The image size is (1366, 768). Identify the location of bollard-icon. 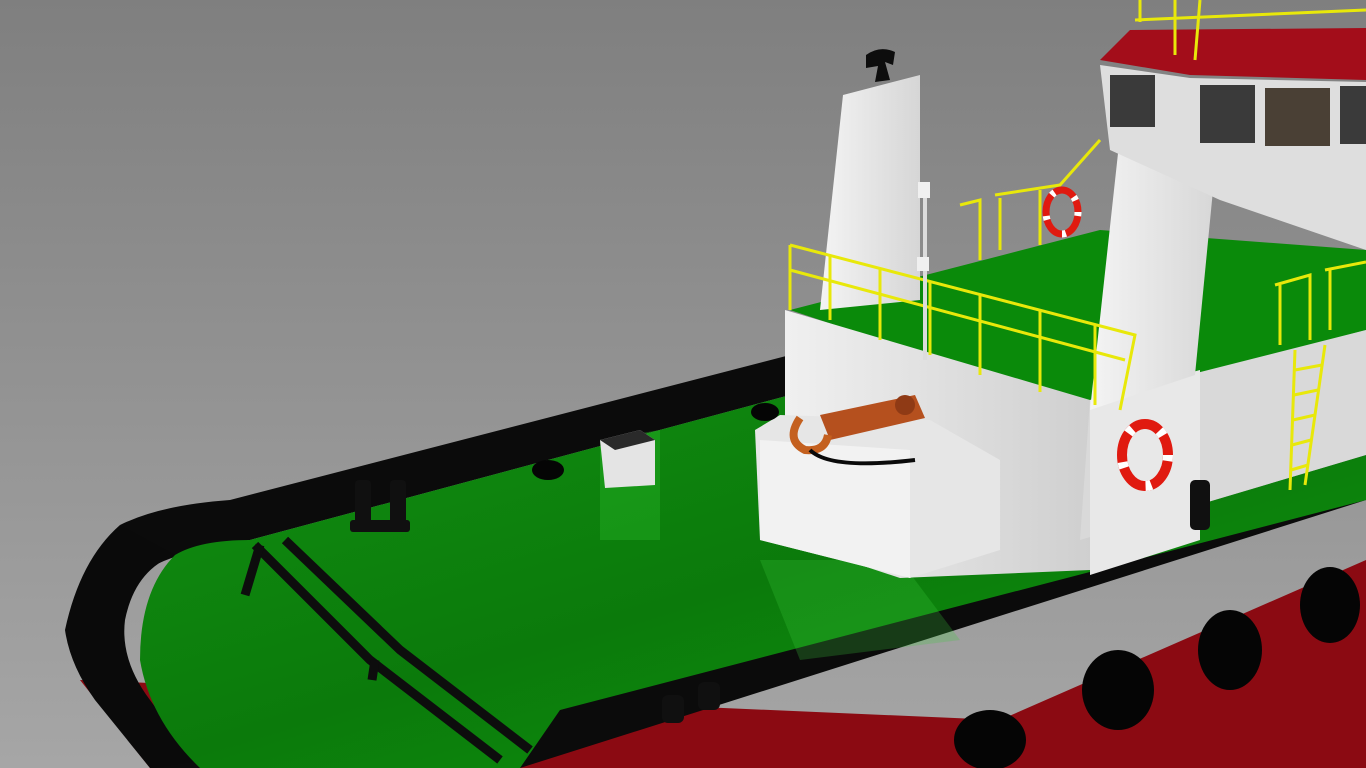
(1200, 505).